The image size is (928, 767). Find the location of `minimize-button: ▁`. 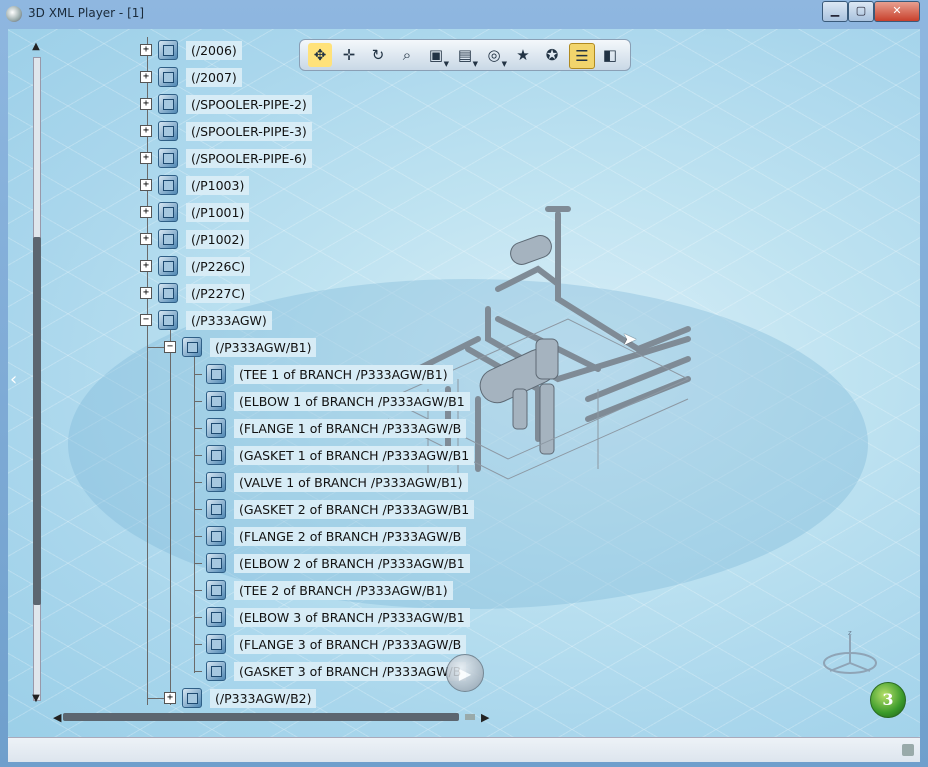

minimize-button: ▁ is located at coordinates (835, 11).